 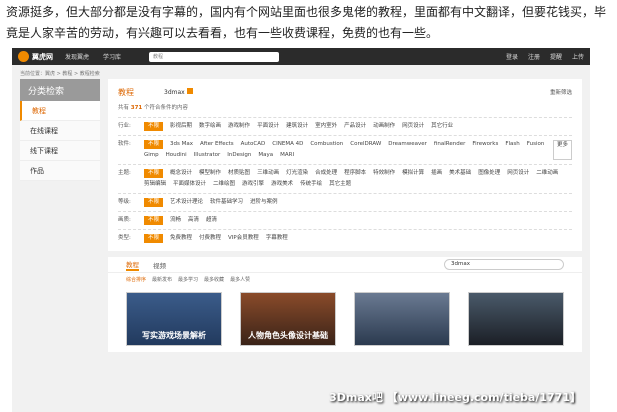 What do you see at coordinates (211, 220) in the screenshot?
I see `filter-option: 超清` at bounding box center [211, 220].